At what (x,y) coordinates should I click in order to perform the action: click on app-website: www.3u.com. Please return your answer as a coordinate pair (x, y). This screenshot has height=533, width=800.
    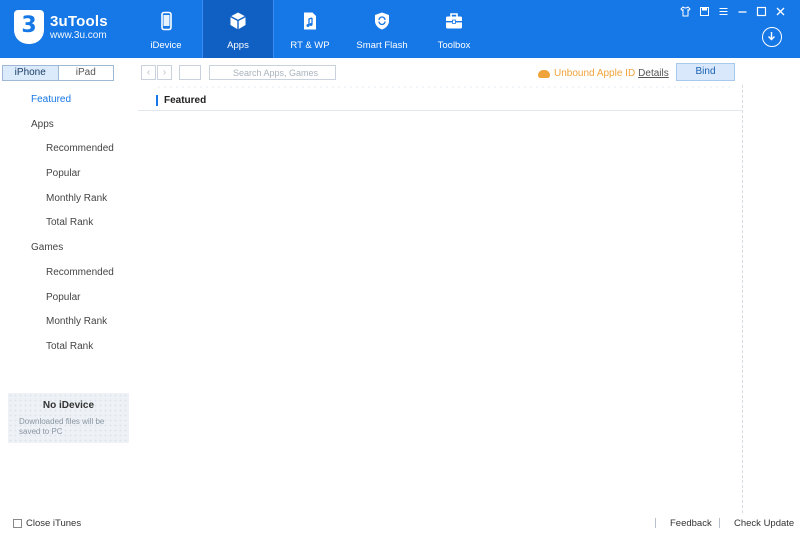
    Looking at the image, I should click on (78, 35).